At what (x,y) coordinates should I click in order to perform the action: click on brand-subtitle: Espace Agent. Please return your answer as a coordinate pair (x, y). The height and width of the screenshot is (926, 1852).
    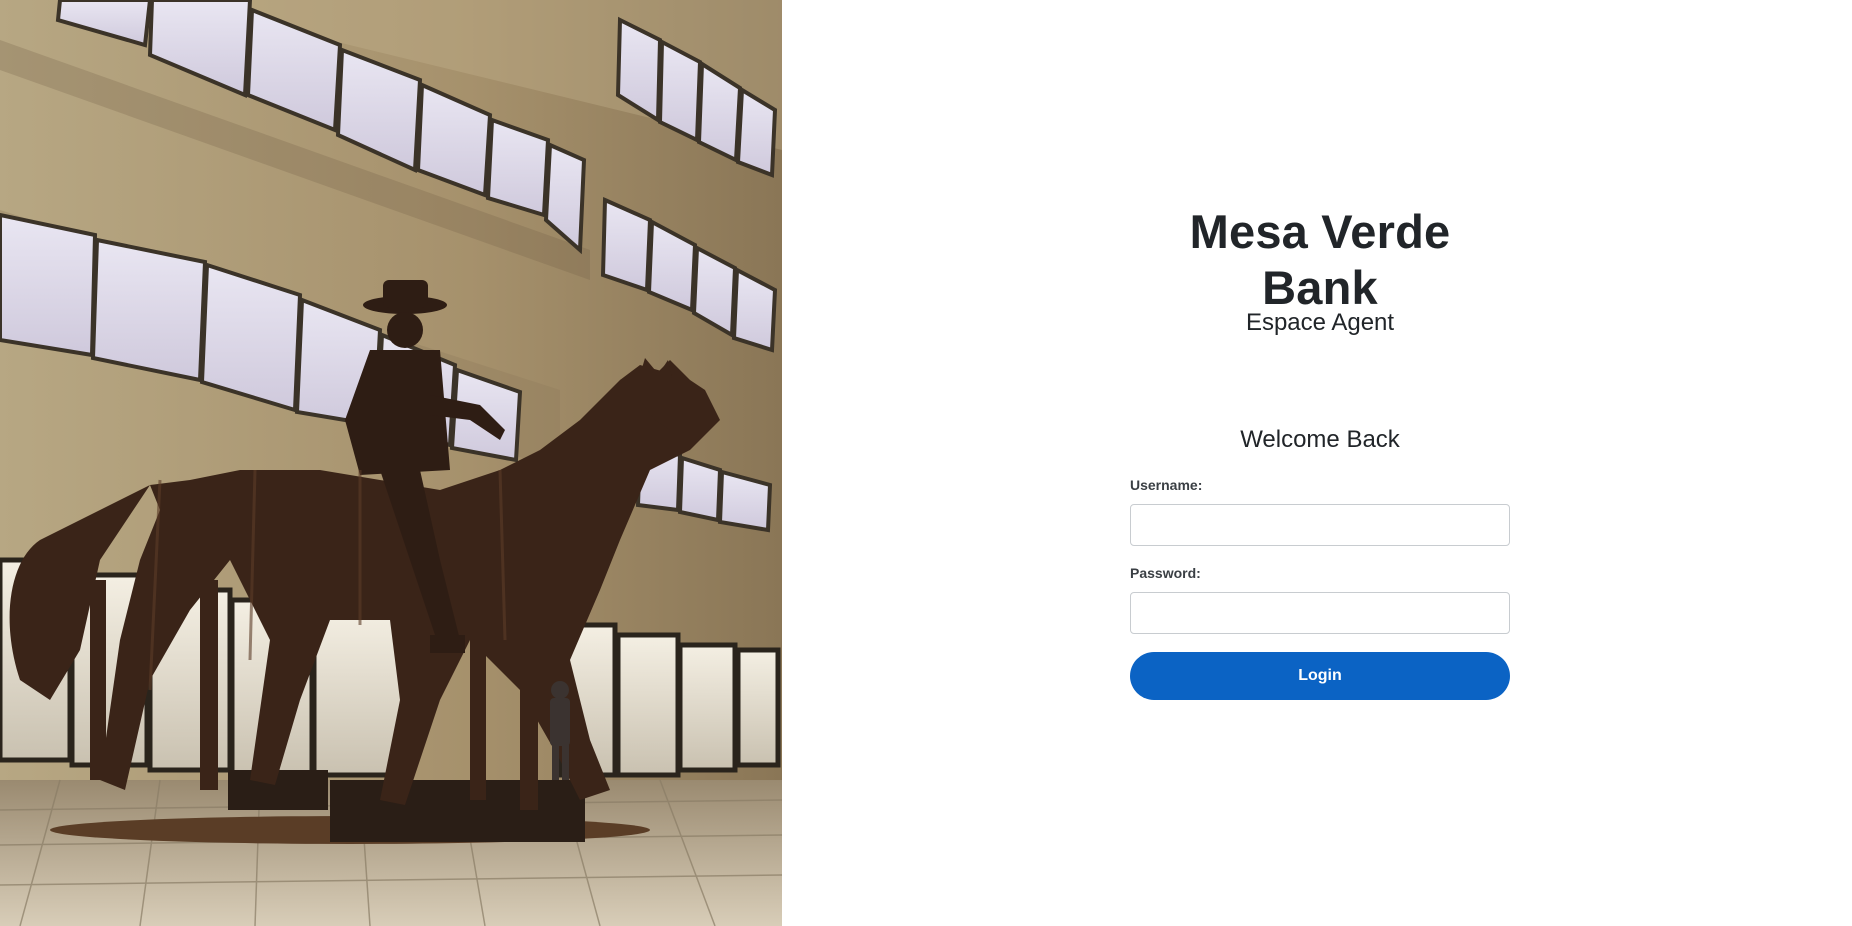
    Looking at the image, I should click on (1320, 322).